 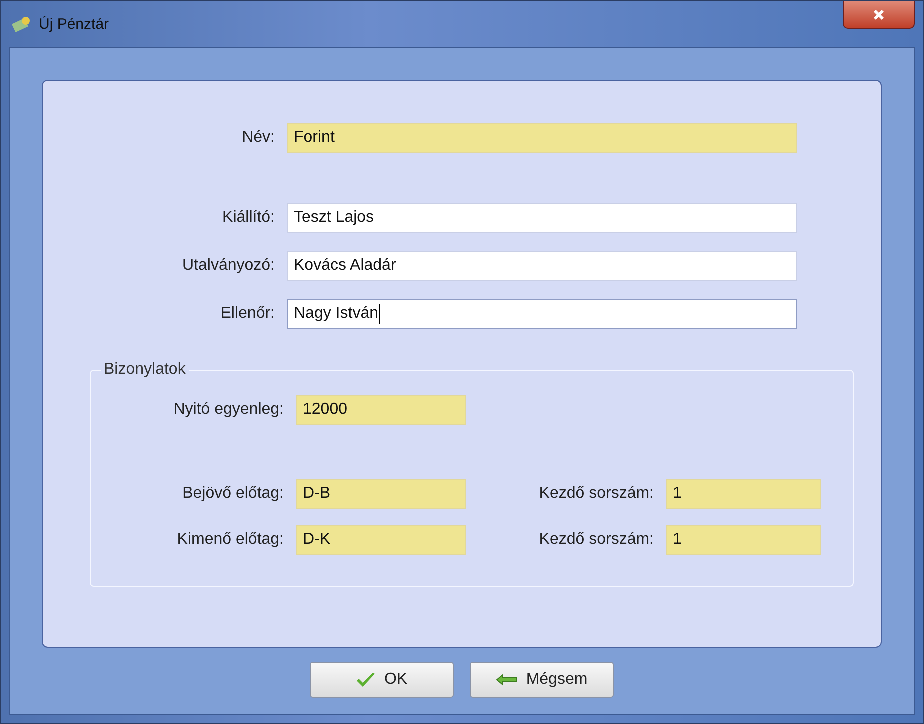 I want to click on field-label: Ellenőr:, so click(x=248, y=314).